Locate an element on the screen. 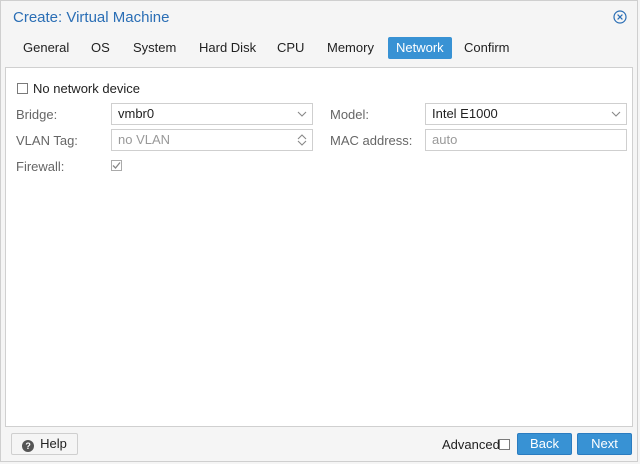  vlan-tag-input: no VLAN is located at coordinates (212, 140).